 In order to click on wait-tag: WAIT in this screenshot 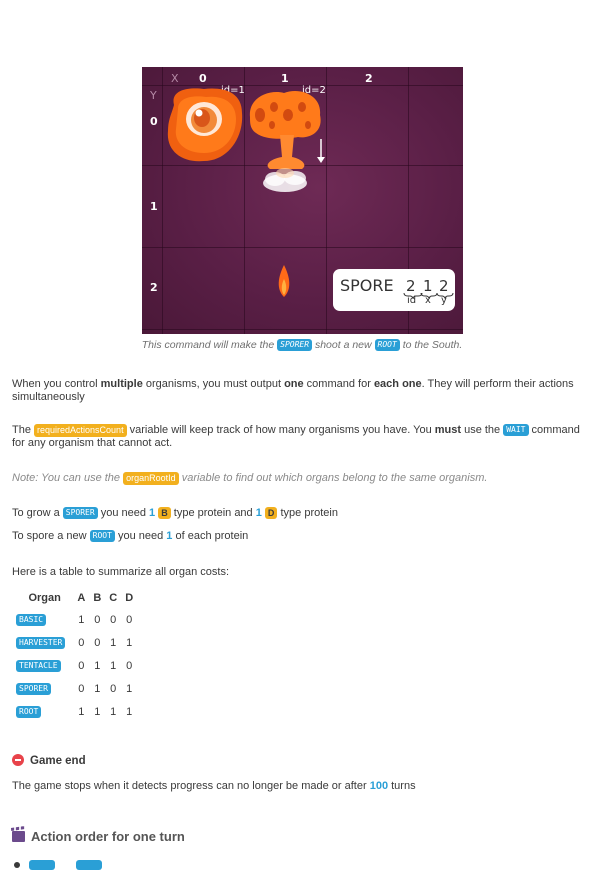, I will do `click(516, 430)`.